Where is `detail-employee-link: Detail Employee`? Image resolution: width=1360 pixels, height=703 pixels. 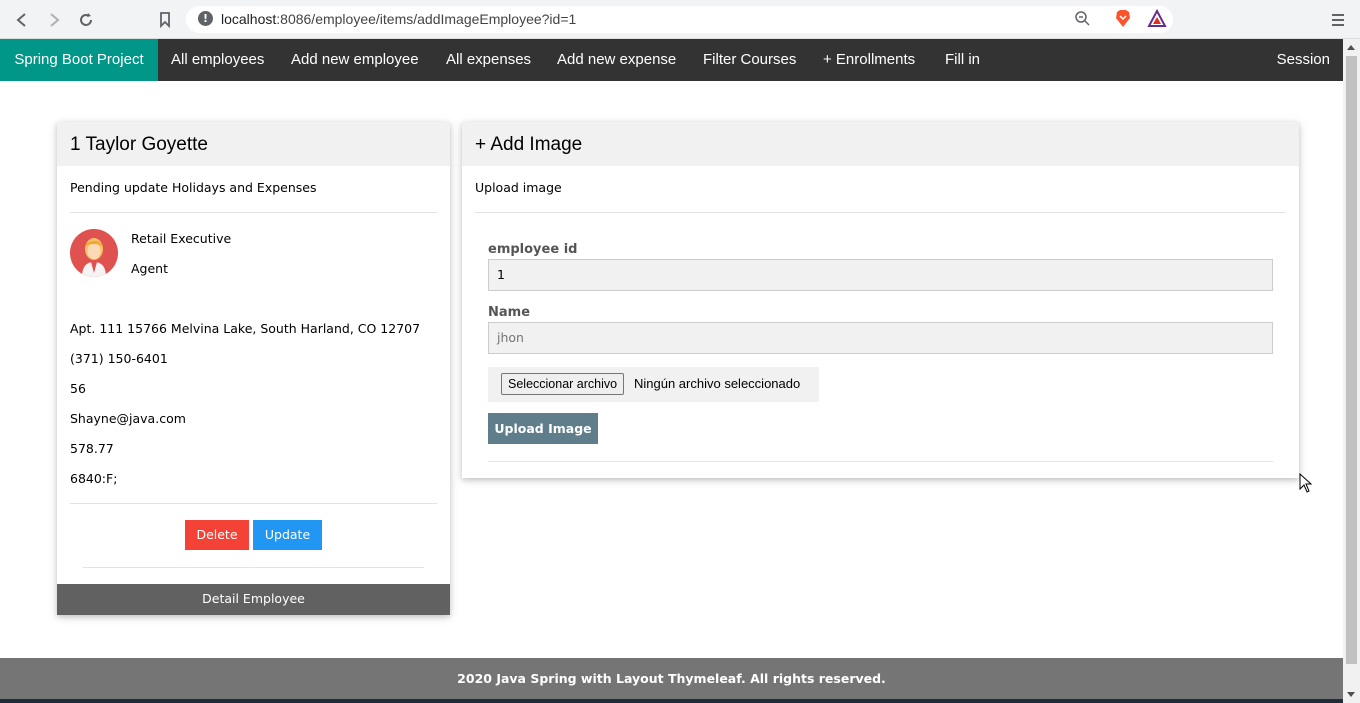
detail-employee-link: Detail Employee is located at coordinates (253, 599).